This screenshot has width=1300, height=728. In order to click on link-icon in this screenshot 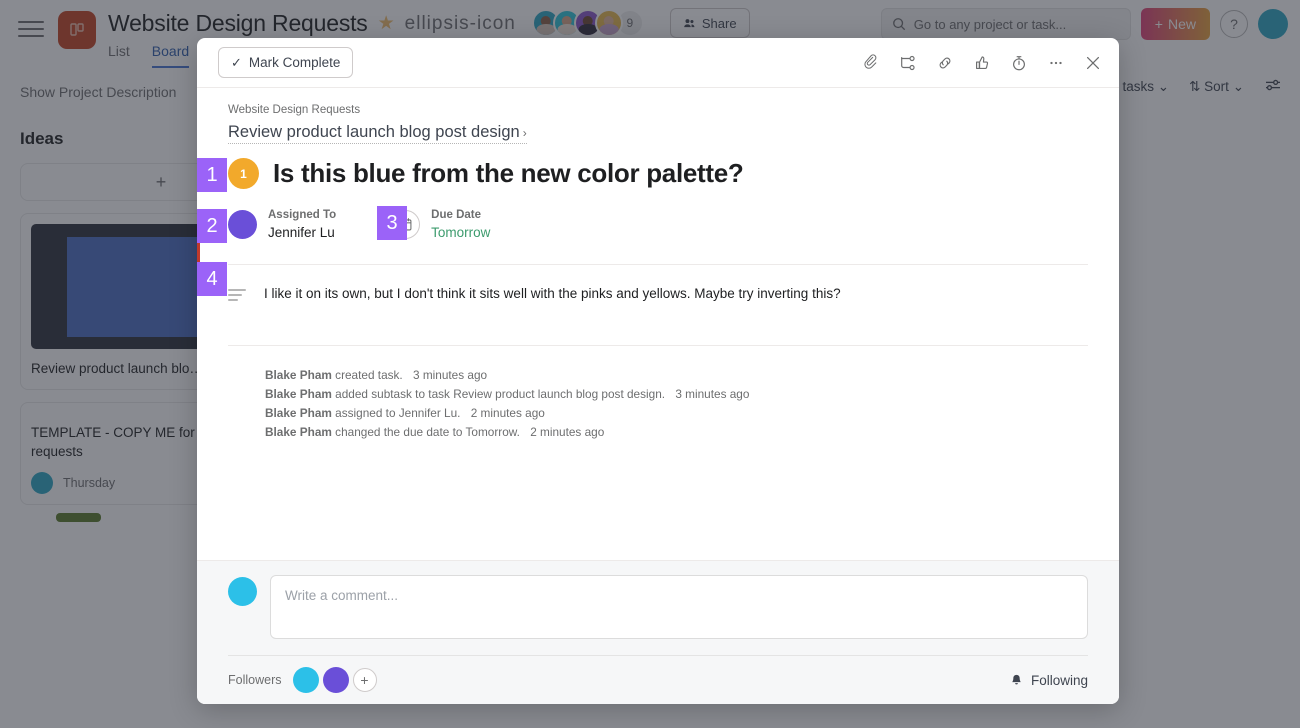, I will do `click(945, 63)`.